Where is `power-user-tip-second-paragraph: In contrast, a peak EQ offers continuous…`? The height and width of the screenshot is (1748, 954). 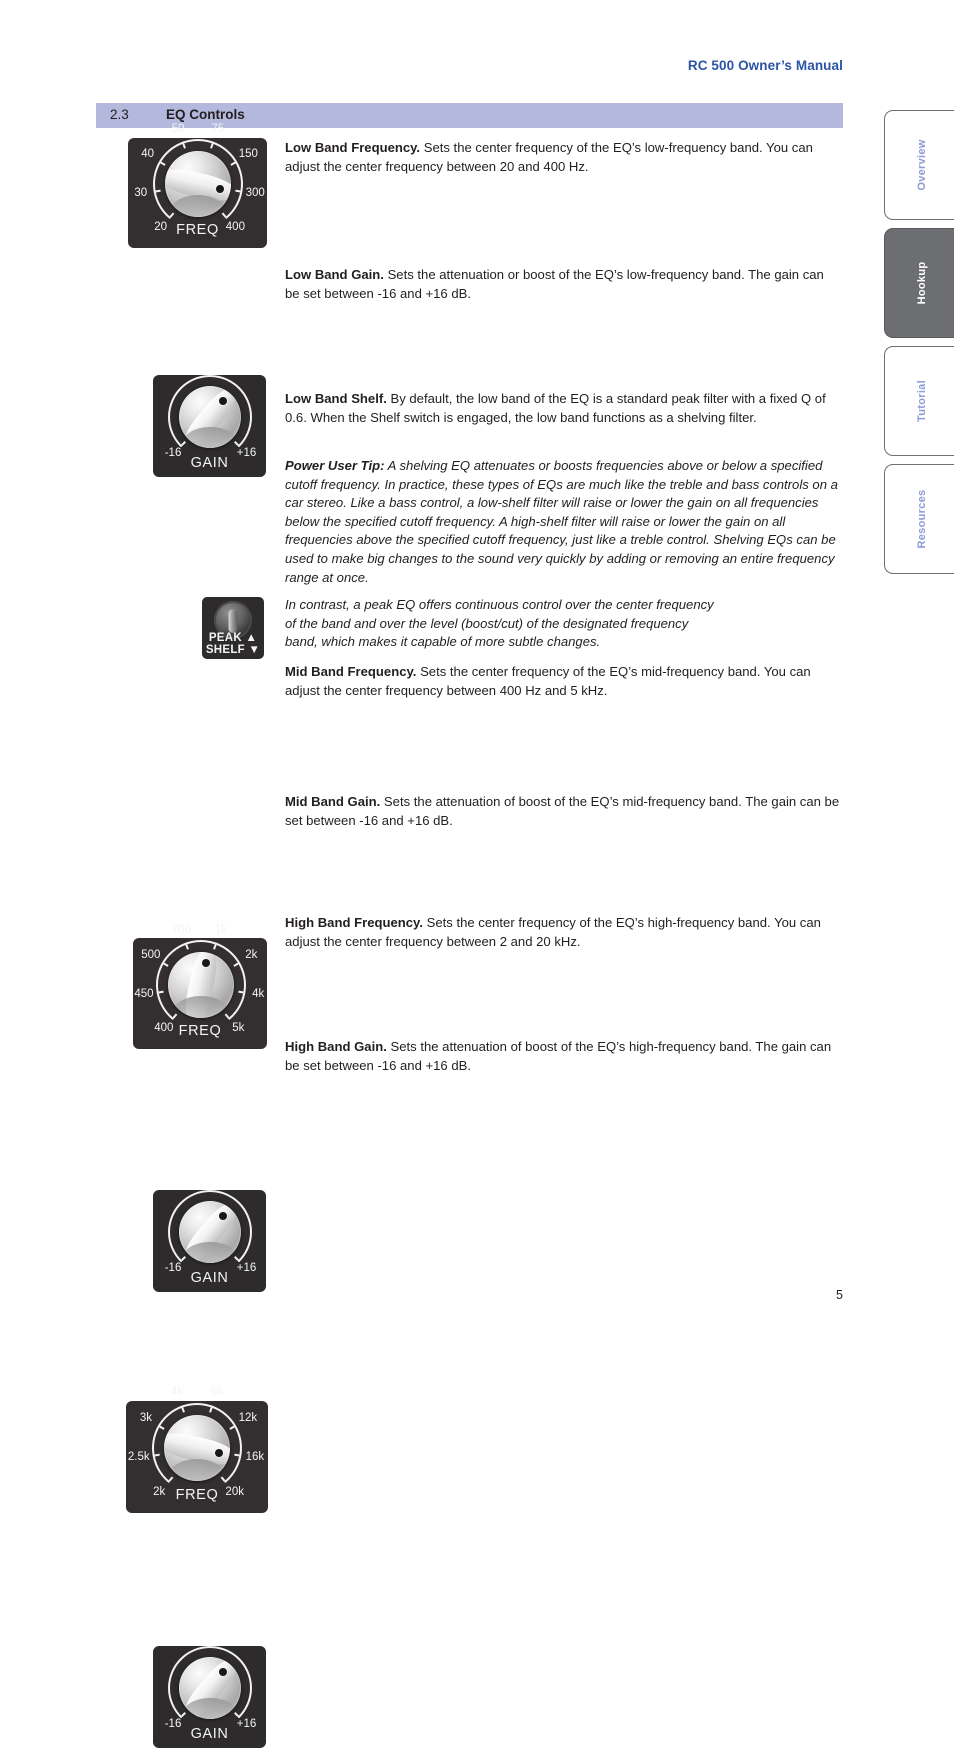 power-user-tip-second-paragraph: In contrast, a peak EQ offers continuous… is located at coordinates (500, 624).